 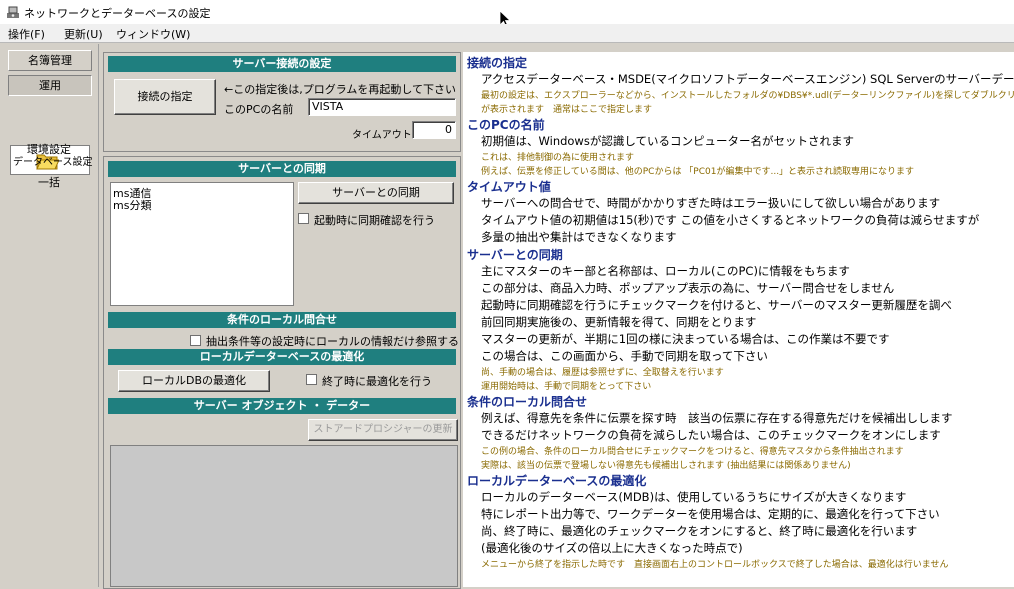 What do you see at coordinates (699, 531) in the screenshot?
I see `help-line: 尚、終了時に、最適化のチェックマークをオンにすると、終了時に最適化を行います` at bounding box center [699, 531].